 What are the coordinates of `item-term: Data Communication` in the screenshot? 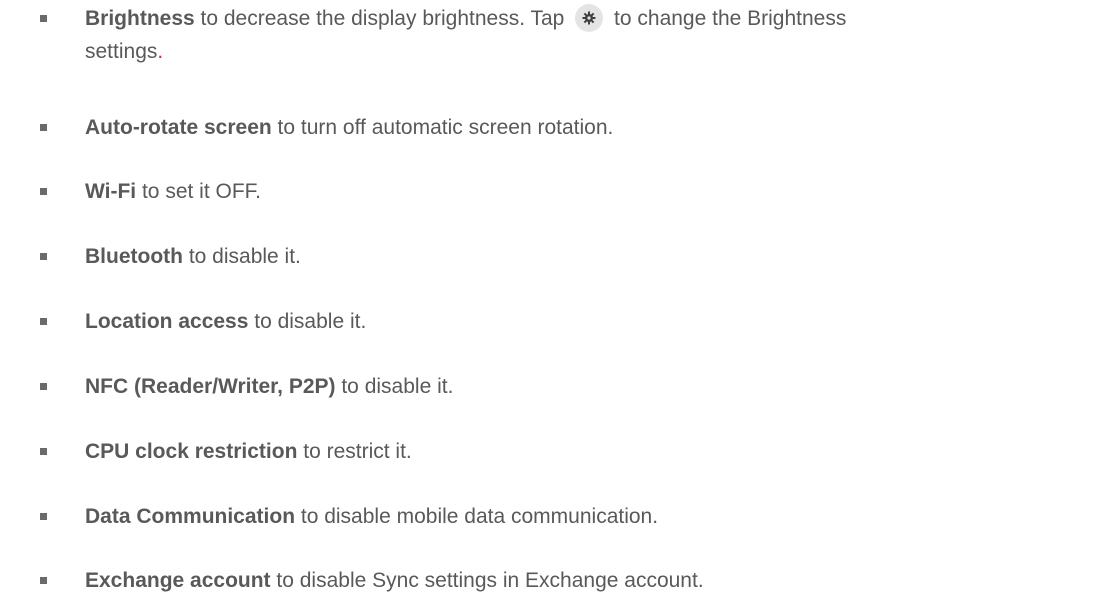 It's located at (190, 516).